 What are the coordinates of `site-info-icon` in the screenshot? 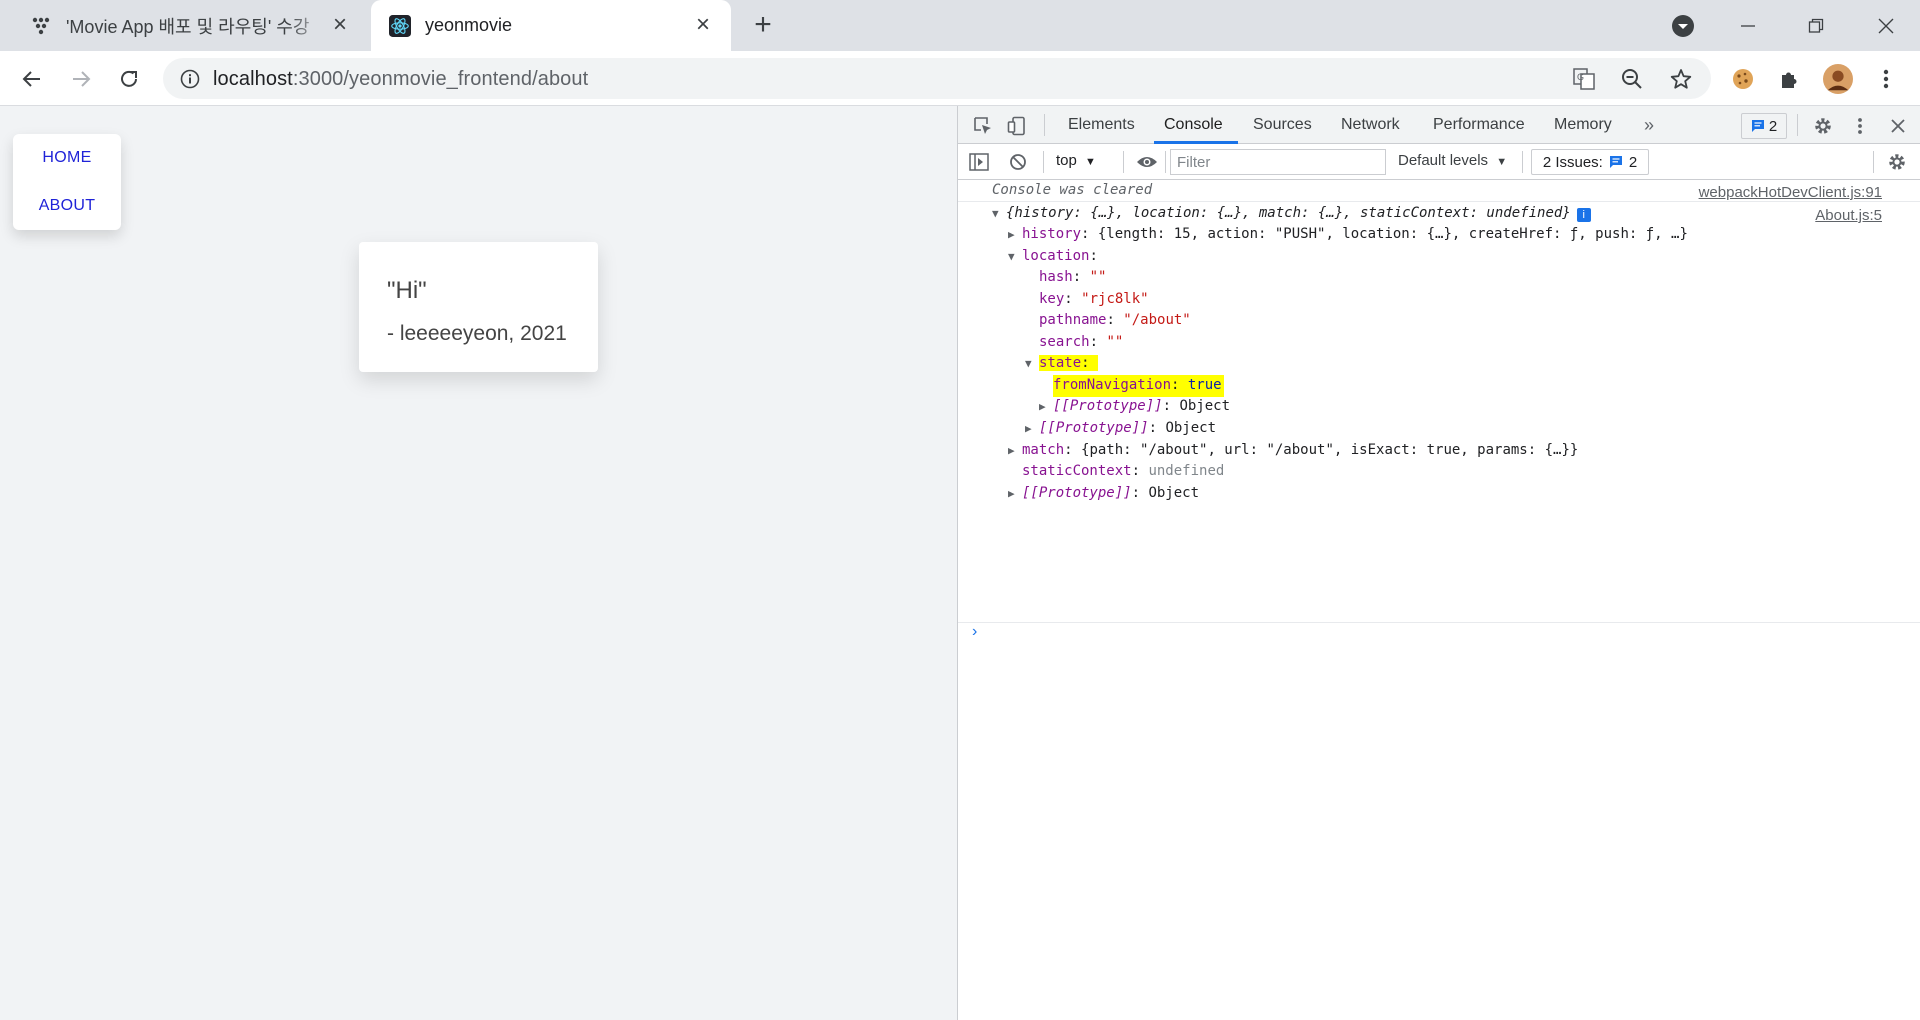 It's located at (190, 79).